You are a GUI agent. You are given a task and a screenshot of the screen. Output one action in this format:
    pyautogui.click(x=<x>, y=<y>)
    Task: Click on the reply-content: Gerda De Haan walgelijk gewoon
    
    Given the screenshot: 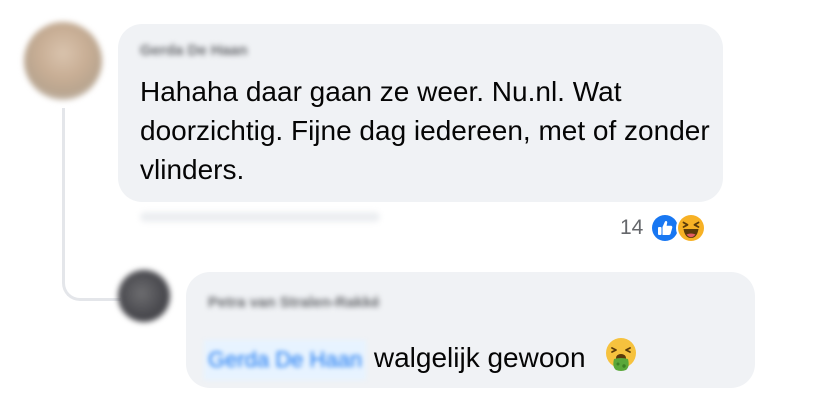 What is the action you would take?
    pyautogui.click(x=421, y=359)
    